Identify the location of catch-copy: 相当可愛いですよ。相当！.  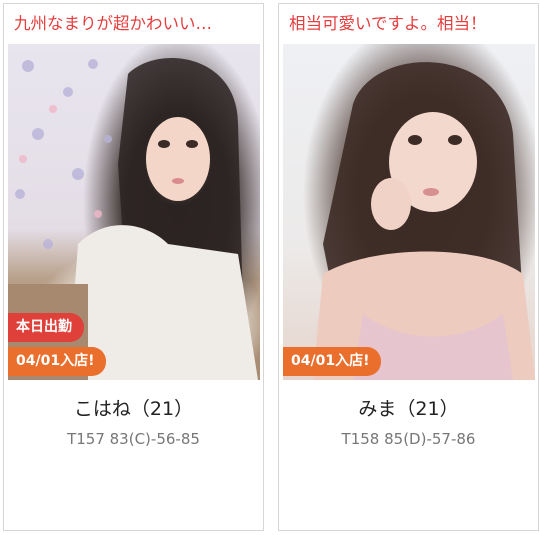
(388, 23).